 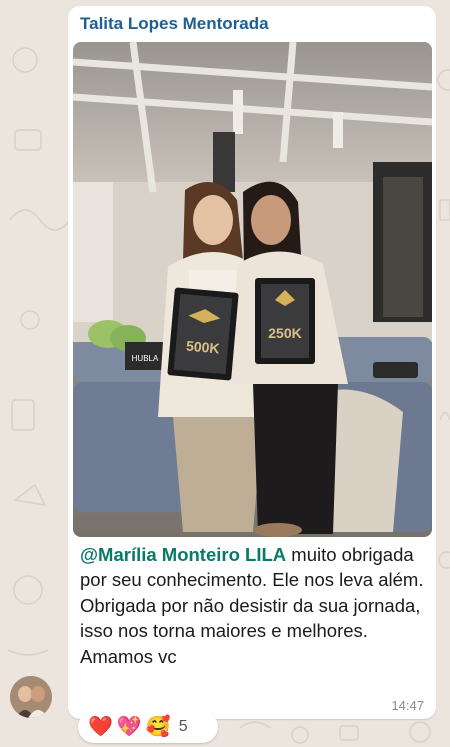 What do you see at coordinates (129, 727) in the screenshot?
I see `sparkling-heart-reaction-icon: 💖` at bounding box center [129, 727].